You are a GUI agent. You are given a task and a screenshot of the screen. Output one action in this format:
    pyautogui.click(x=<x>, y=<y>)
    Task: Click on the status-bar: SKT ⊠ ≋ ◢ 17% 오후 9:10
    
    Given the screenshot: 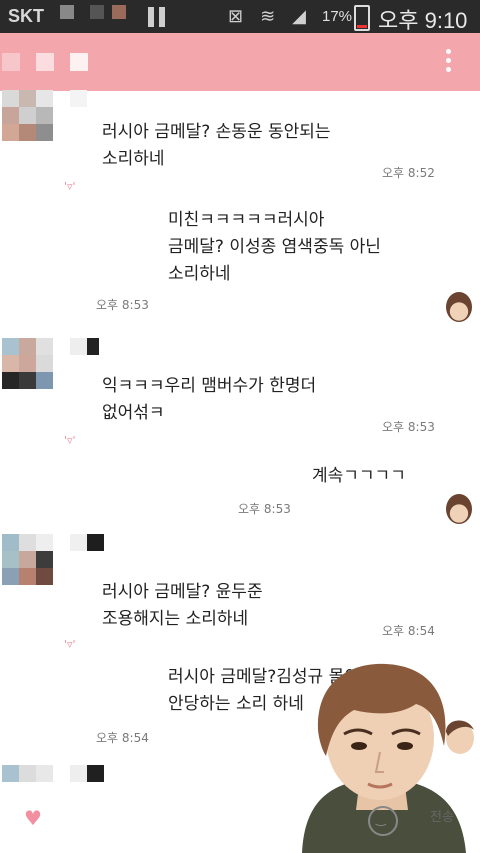 What is the action you would take?
    pyautogui.click(x=240, y=16)
    